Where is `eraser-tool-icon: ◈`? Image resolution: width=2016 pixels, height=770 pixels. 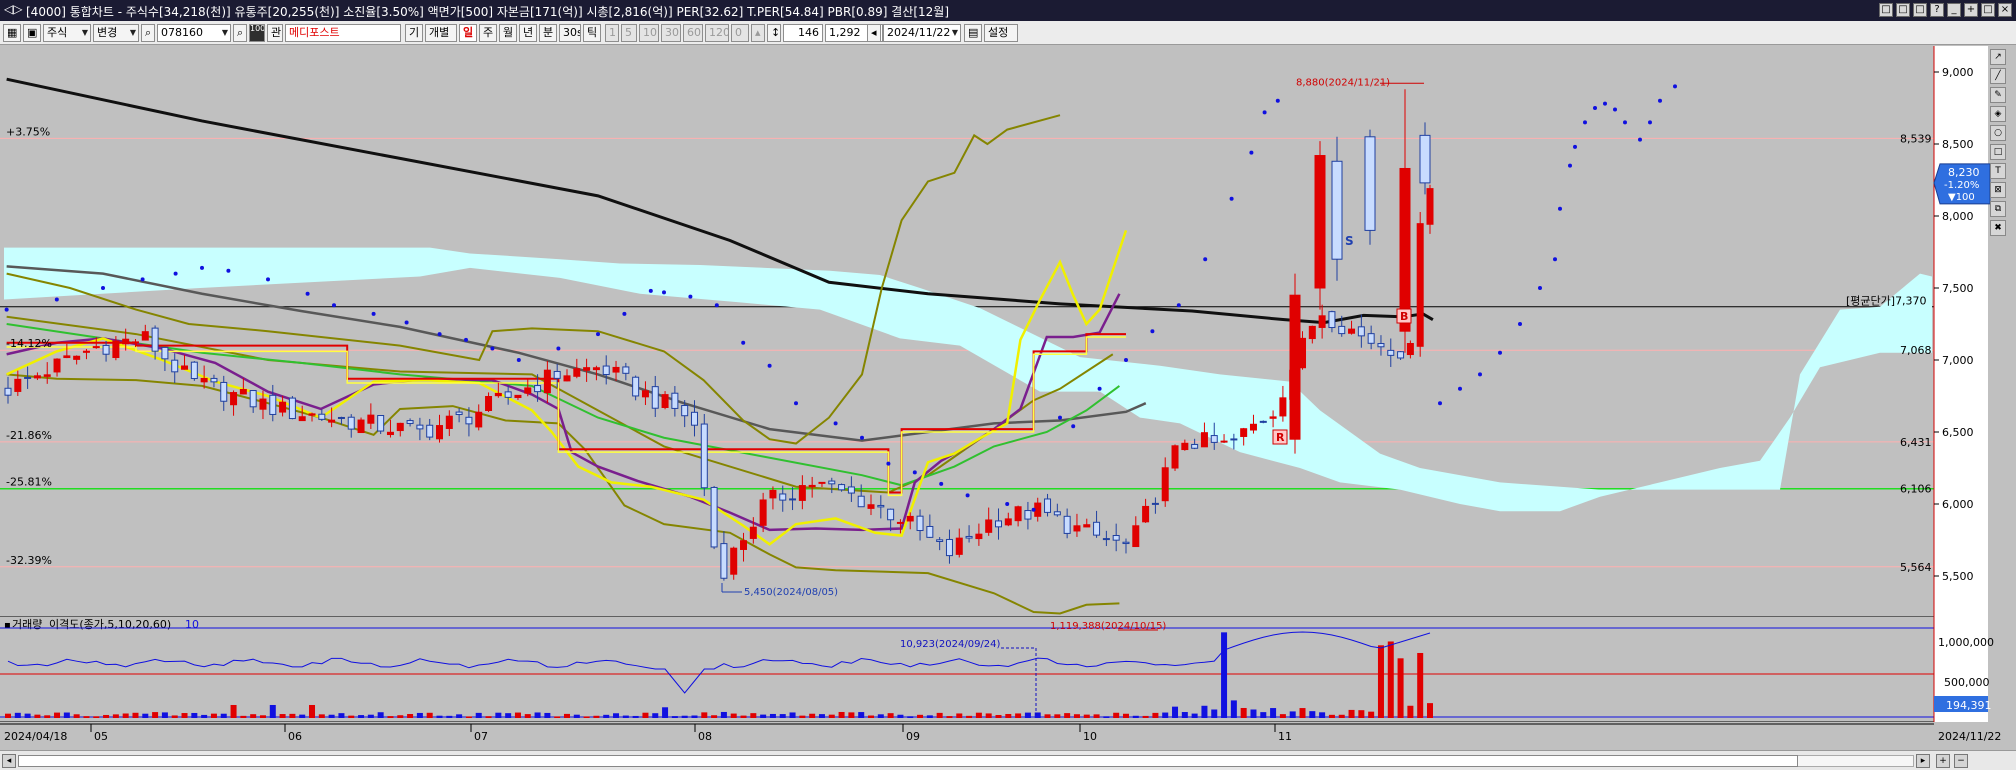 eraser-tool-icon: ◈ is located at coordinates (1998, 114).